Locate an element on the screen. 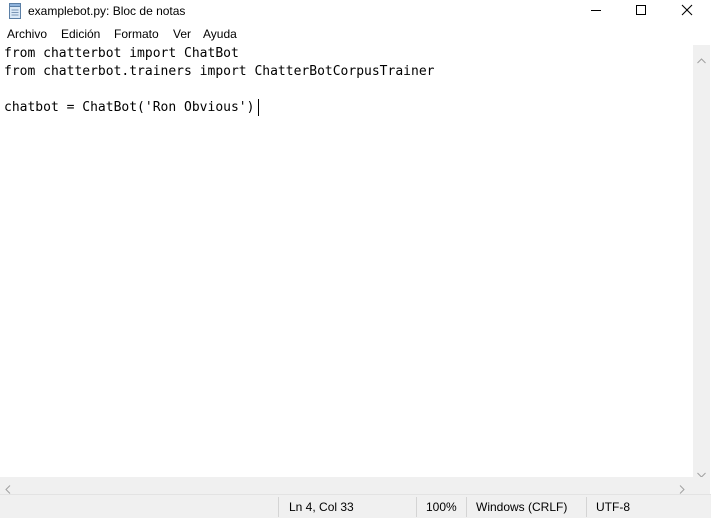 The image size is (711, 518). horizontal-scrollbar is located at coordinates (346, 485).